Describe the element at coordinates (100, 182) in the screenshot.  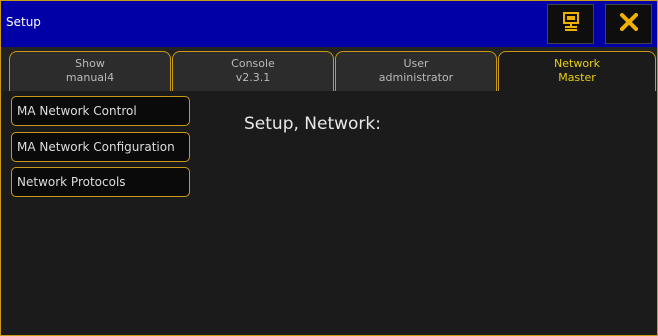
I see `network-protocols-button: Network Protocols` at that location.